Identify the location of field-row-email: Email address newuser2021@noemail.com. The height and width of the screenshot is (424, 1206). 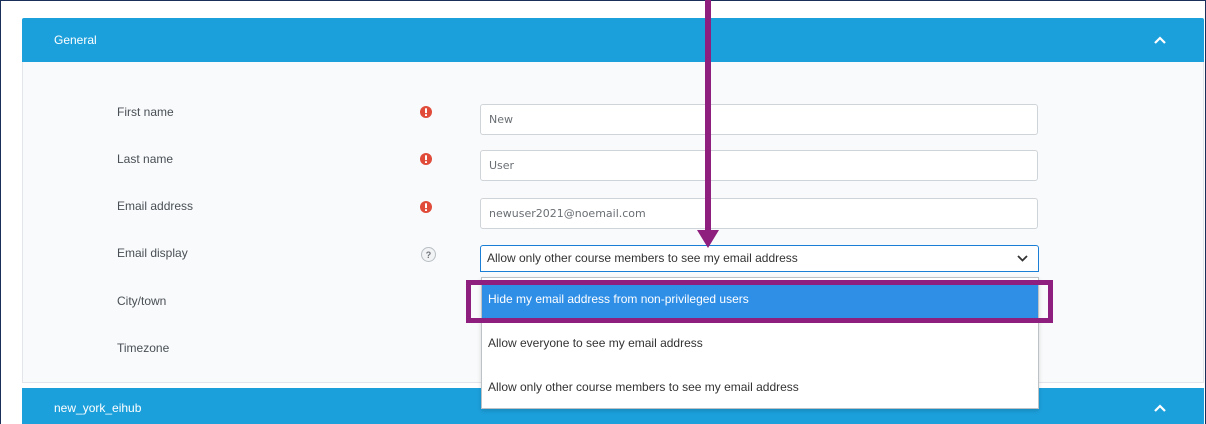
(613, 218).